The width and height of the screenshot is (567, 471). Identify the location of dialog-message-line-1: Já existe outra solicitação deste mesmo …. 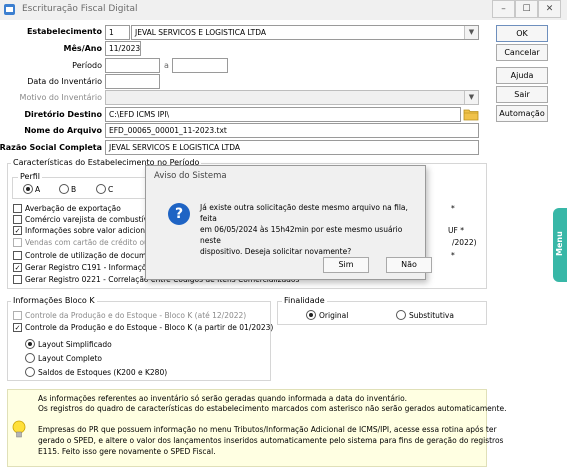
(304, 213).